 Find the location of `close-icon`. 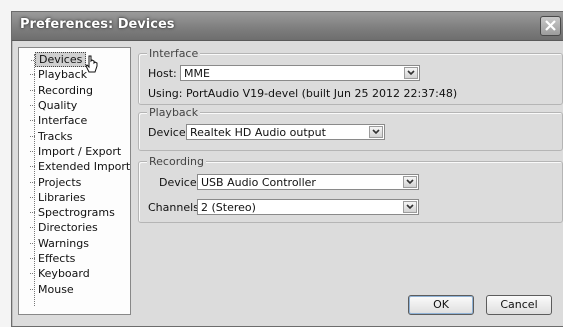

close-icon is located at coordinates (550, 25).